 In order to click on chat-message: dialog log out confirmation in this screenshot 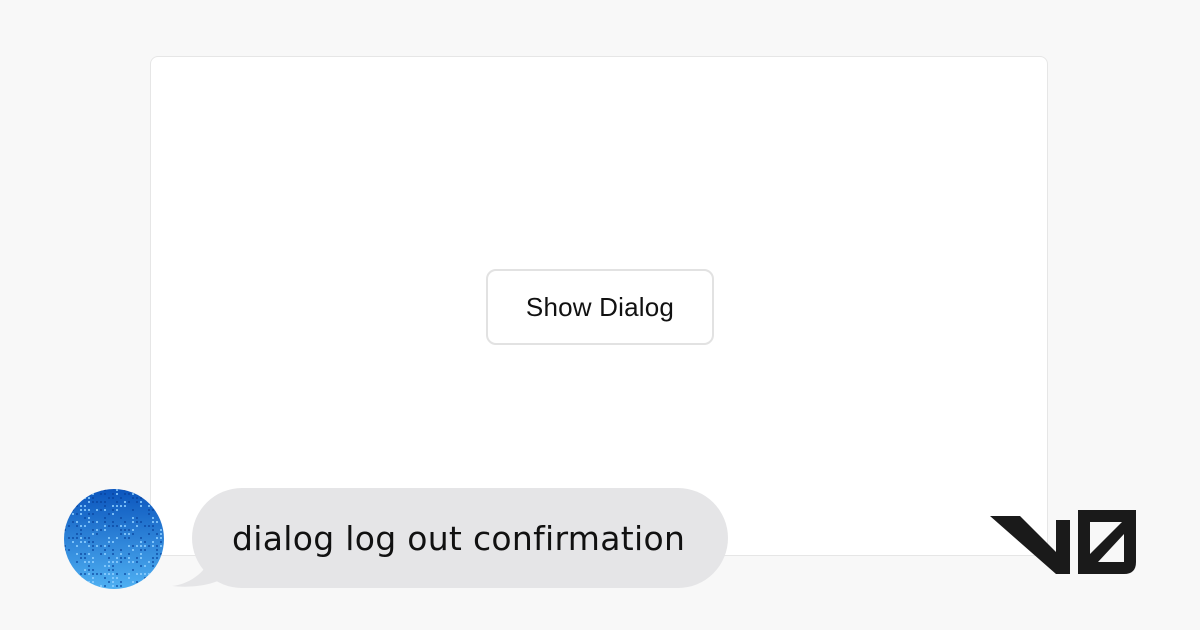, I will do `click(450, 538)`.